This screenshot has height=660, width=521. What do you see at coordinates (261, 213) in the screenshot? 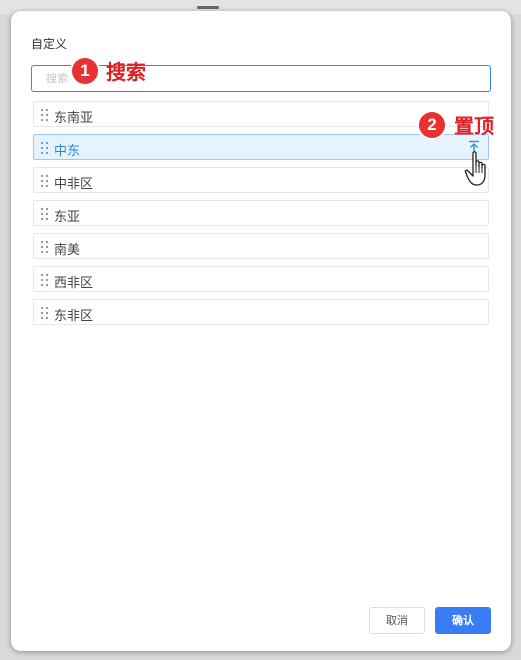
I see `list-item: 东亚` at bounding box center [261, 213].